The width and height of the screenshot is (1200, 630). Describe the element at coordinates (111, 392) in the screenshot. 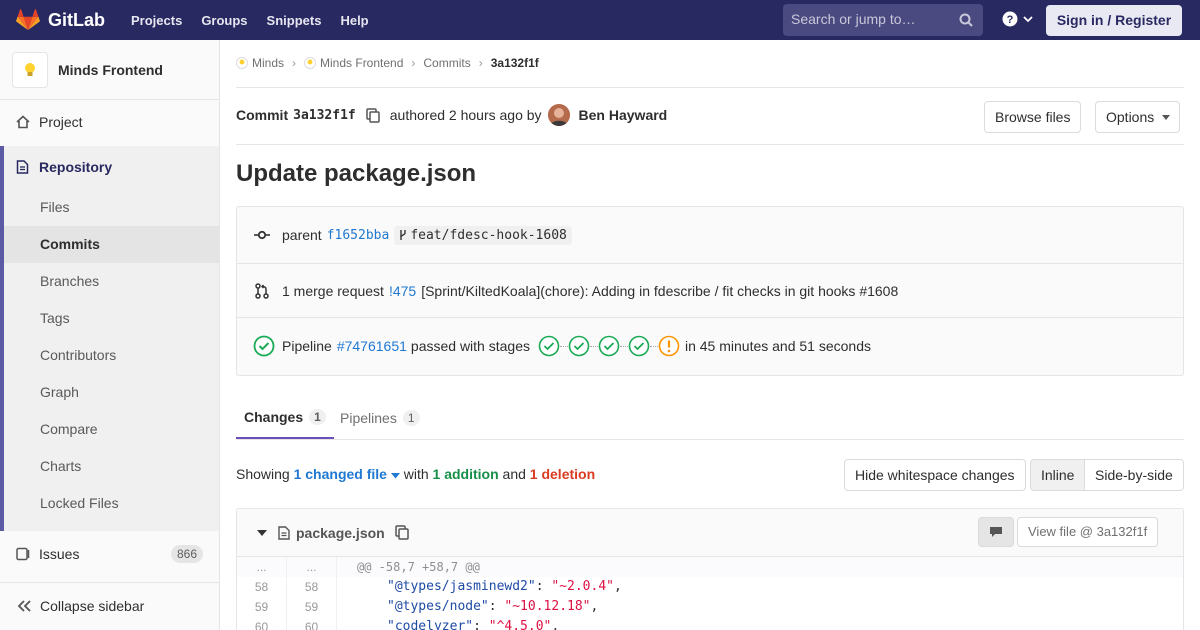

I see `sidebar-sub-graph: Graph` at that location.